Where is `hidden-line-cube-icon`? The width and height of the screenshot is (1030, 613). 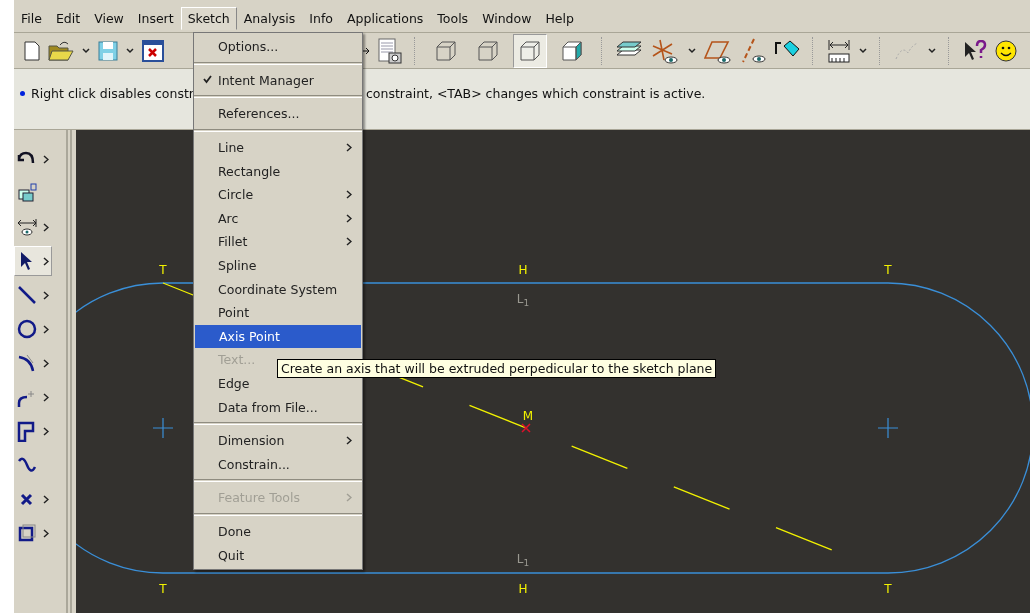
hidden-line-cube-icon is located at coordinates (488, 50).